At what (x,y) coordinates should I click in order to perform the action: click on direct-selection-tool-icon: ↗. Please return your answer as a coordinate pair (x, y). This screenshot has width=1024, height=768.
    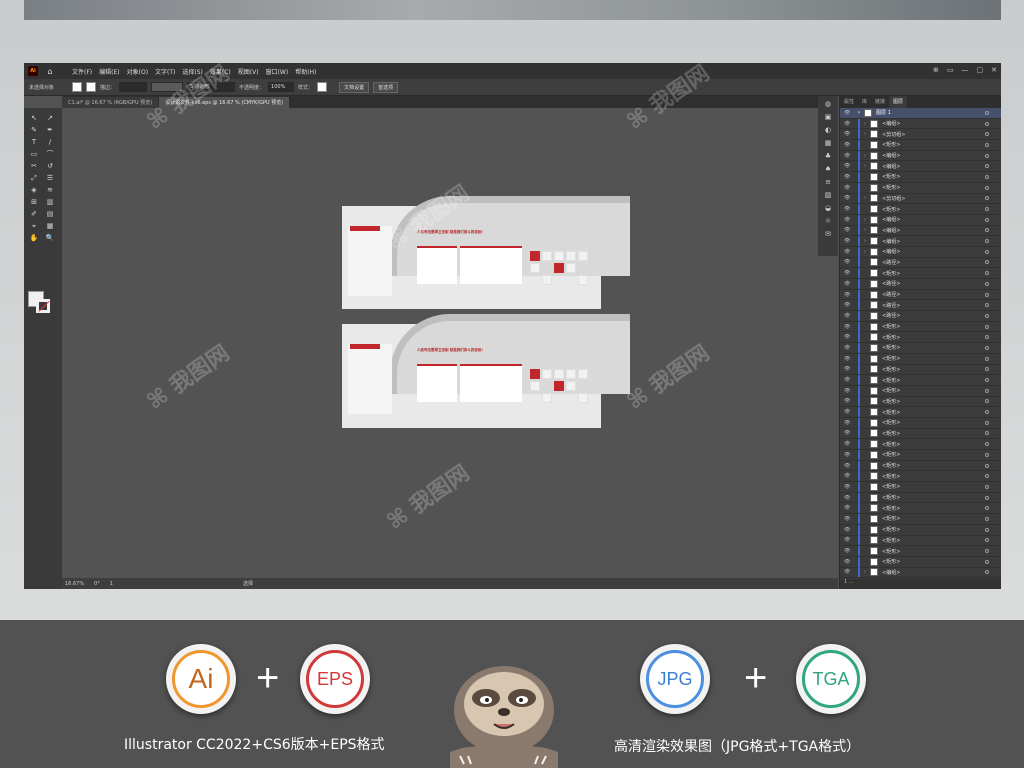
    Looking at the image, I should click on (50, 118).